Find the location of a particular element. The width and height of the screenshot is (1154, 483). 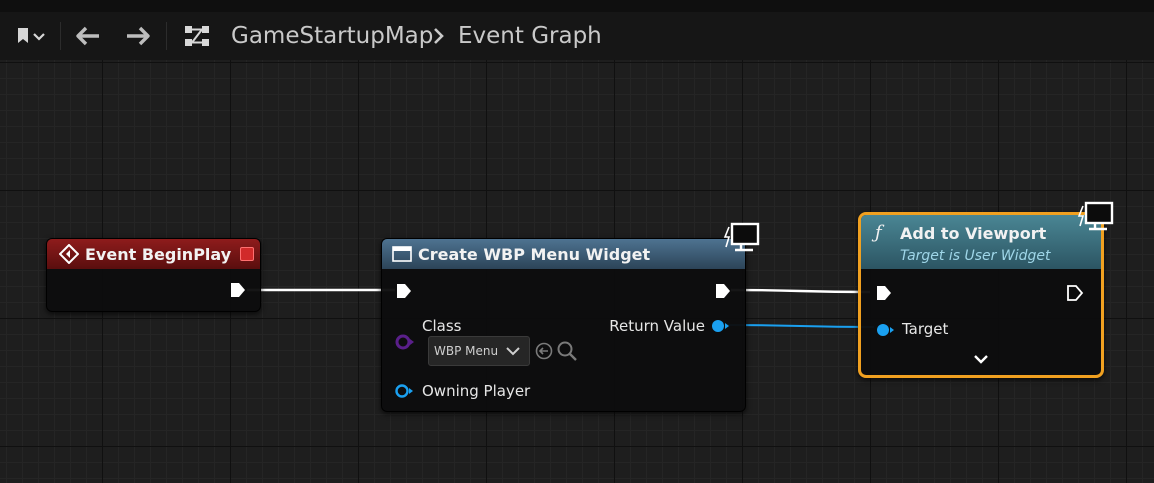

arrow-right-icon is located at coordinates (138, 36).